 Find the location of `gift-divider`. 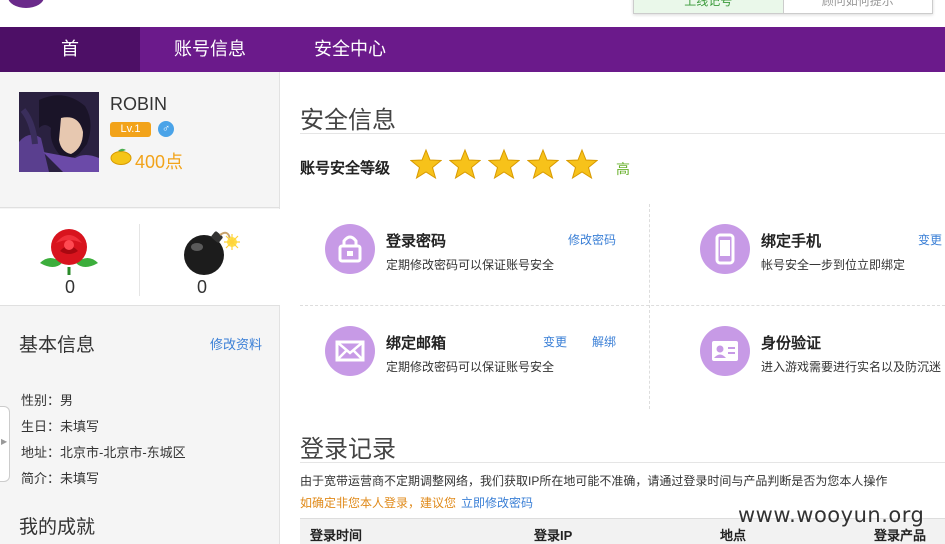

gift-divider is located at coordinates (139, 260).